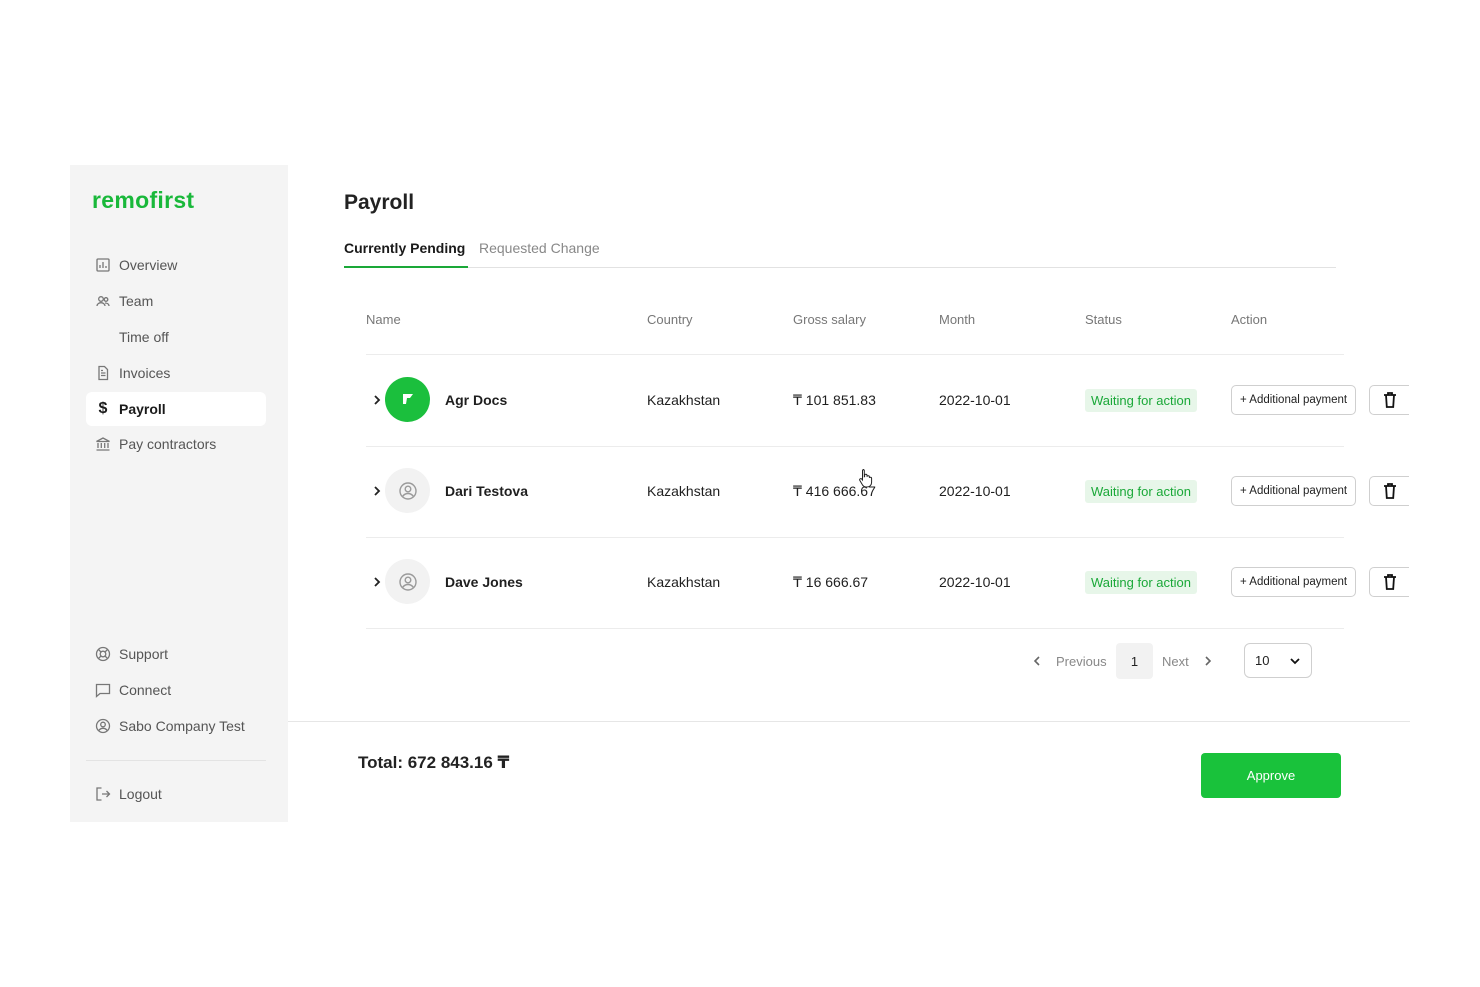 The width and height of the screenshot is (1480, 987). I want to click on previous-page-button: Previous, so click(1069, 661).